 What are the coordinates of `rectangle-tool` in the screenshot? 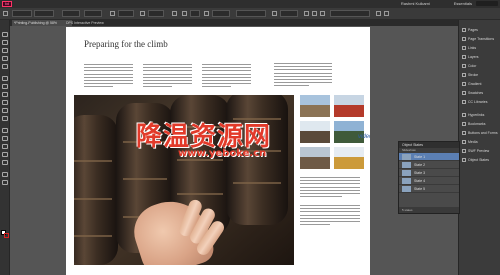 It's located at (5, 118).